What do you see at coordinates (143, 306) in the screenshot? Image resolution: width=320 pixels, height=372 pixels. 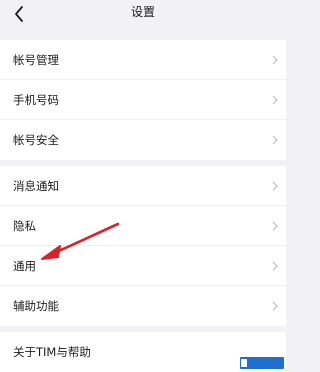 I see `settings-item-accessibility: 辅助功能` at bounding box center [143, 306].